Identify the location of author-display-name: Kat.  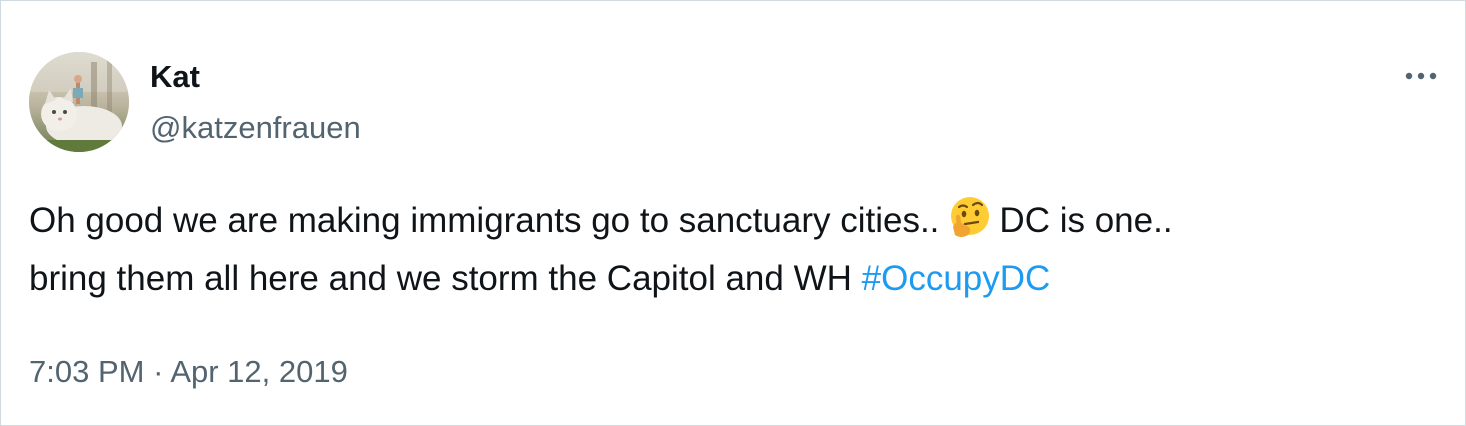
(175, 77).